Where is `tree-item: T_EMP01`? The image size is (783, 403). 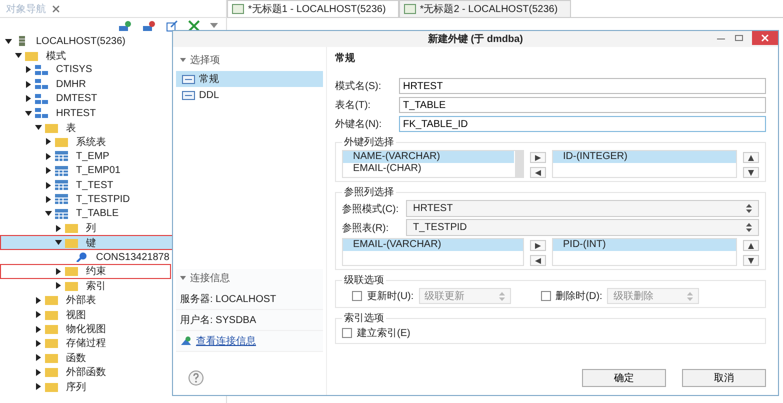 tree-item: T_EMP01 is located at coordinates (85, 171).